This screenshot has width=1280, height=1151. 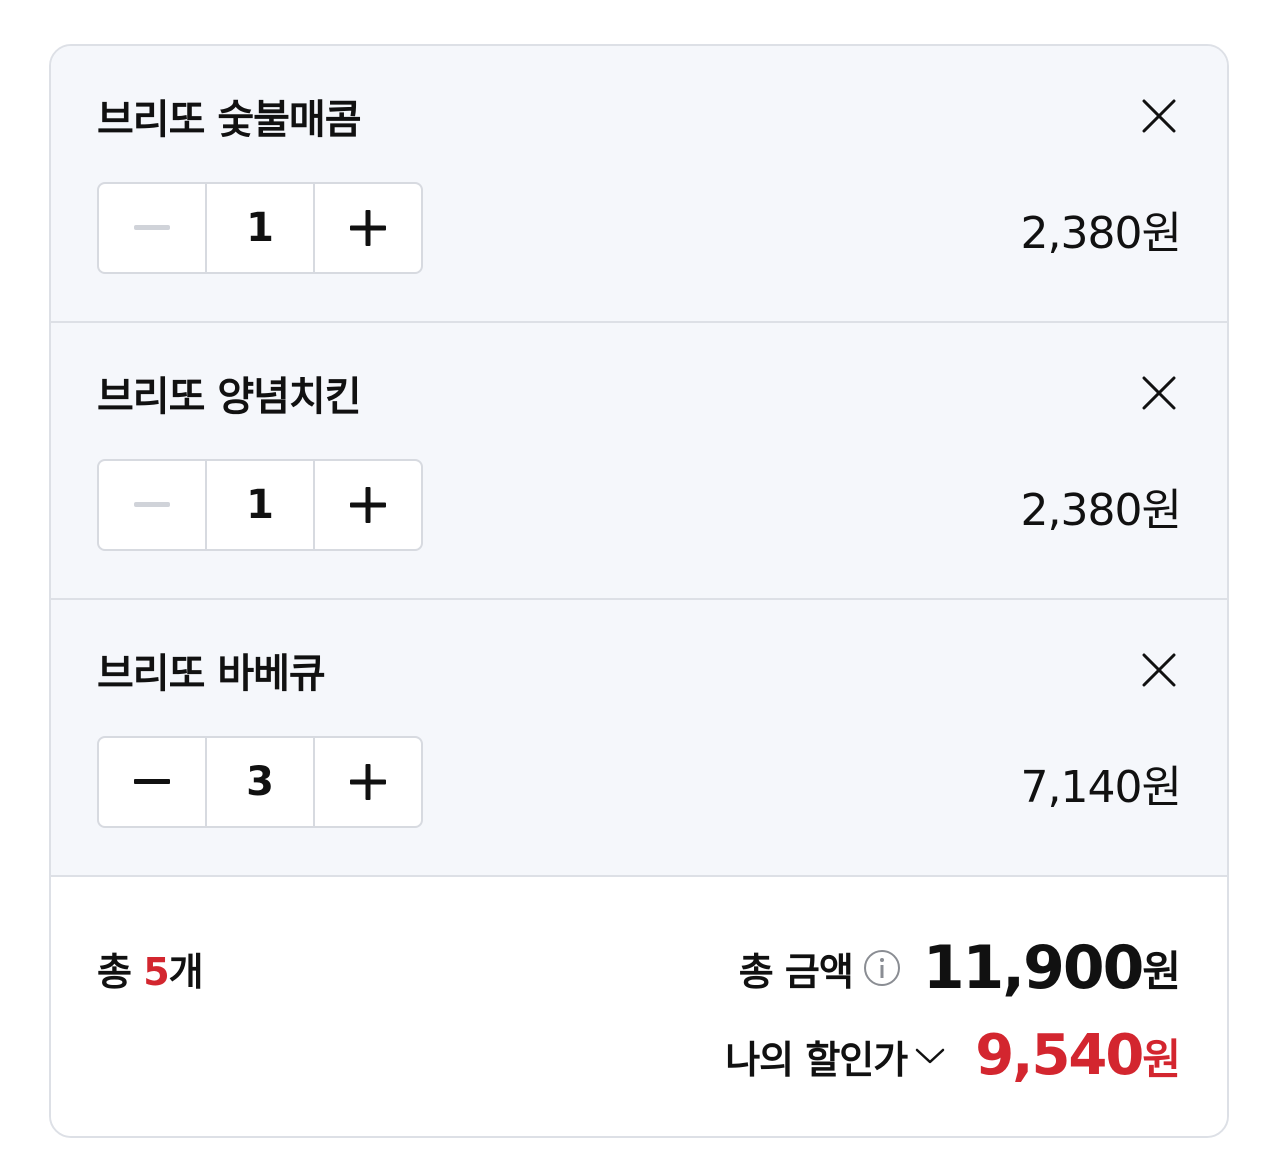 What do you see at coordinates (229, 397) in the screenshot?
I see `item-name: 브리또 양념치킨` at bounding box center [229, 397].